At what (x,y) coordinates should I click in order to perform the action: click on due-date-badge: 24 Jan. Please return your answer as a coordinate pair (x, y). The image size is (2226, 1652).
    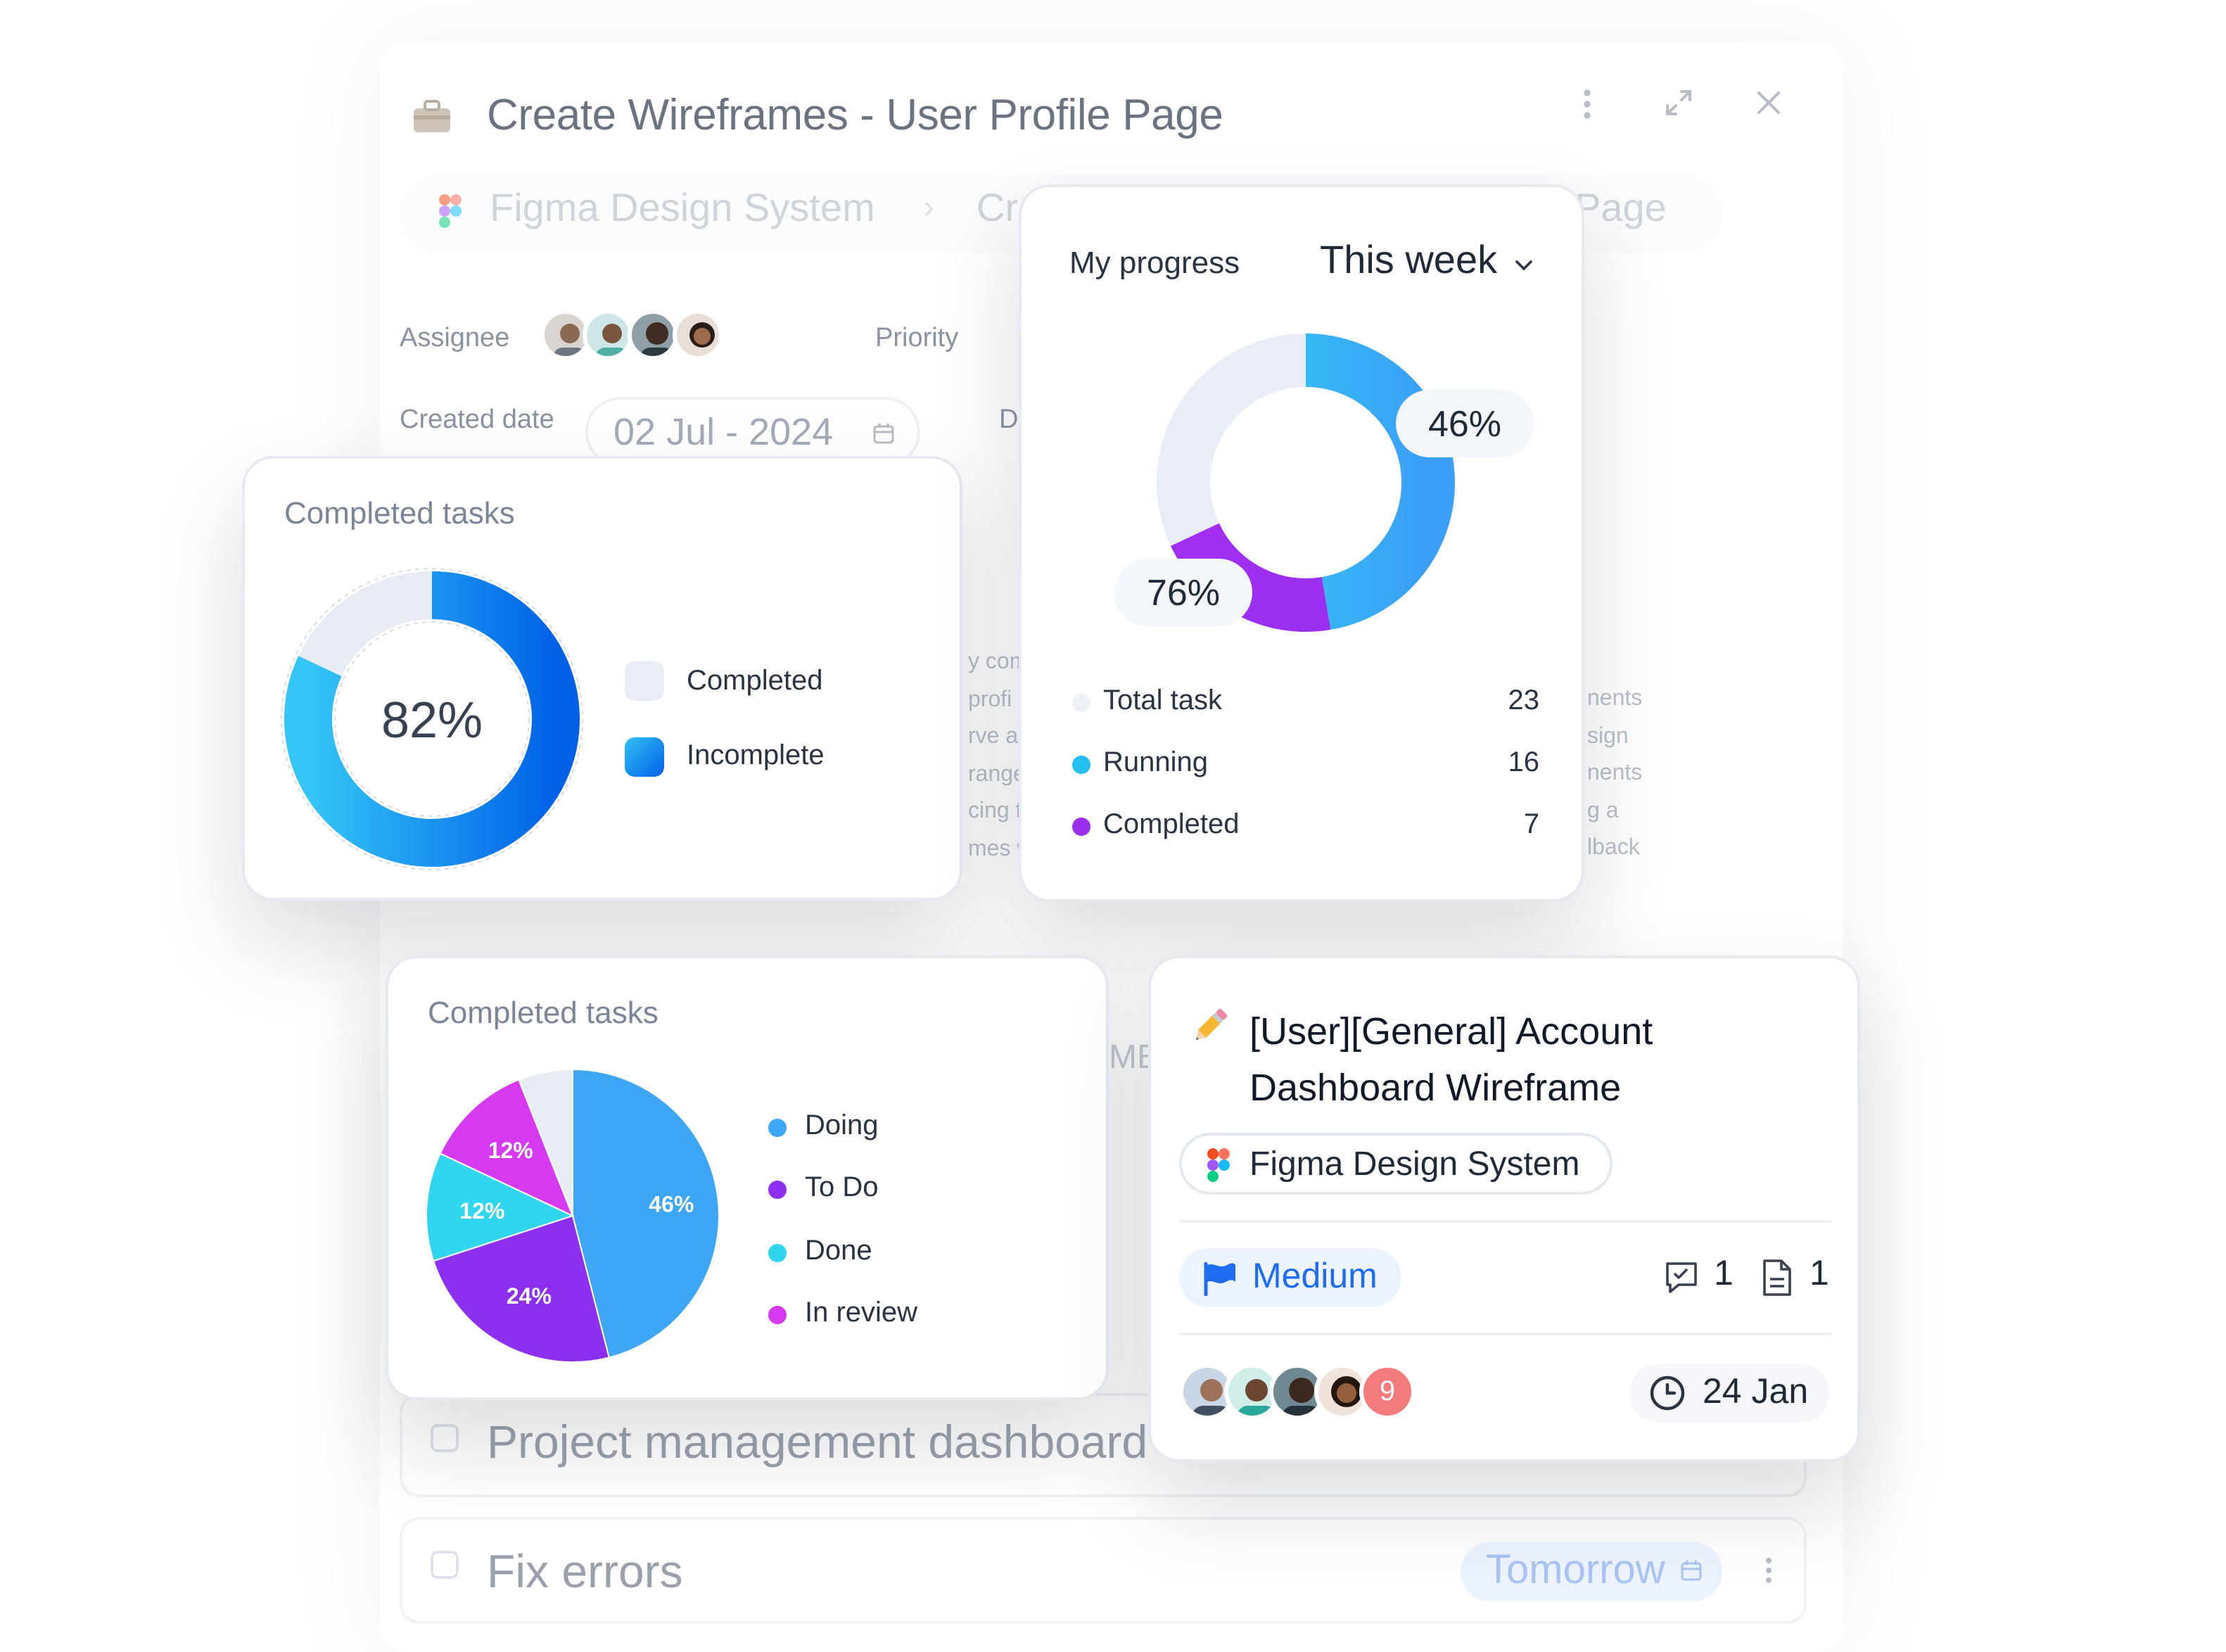
    Looking at the image, I should click on (1729, 1393).